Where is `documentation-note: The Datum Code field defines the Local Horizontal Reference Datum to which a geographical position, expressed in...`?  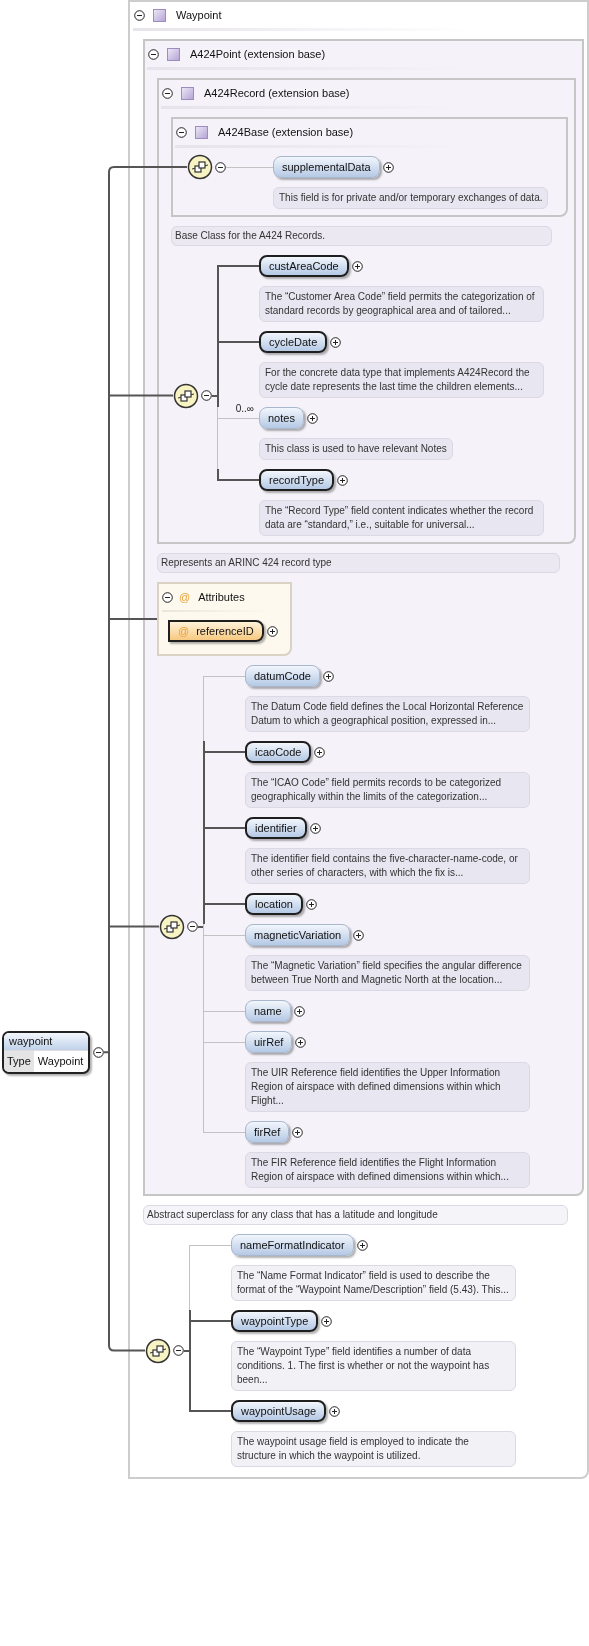
documentation-note: The Datum Code field defines the Local Horizontal Reference Datum to which a geographical position, expressed in... is located at coordinates (387, 714).